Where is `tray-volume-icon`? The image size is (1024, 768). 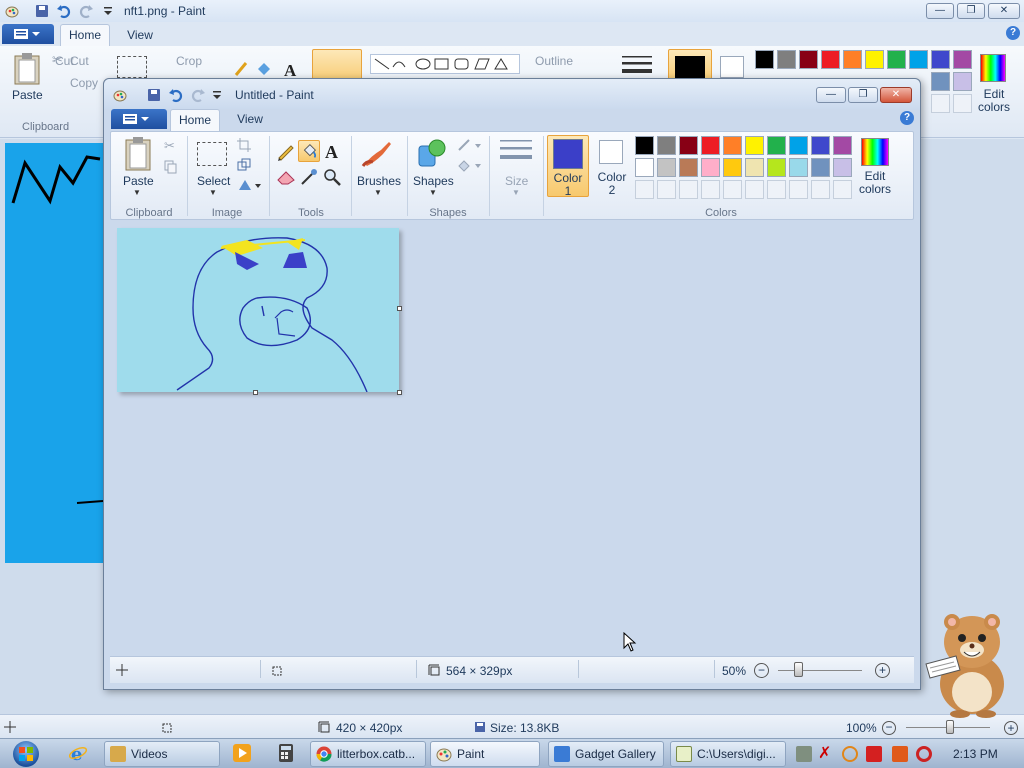 tray-volume-icon is located at coordinates (924, 754).